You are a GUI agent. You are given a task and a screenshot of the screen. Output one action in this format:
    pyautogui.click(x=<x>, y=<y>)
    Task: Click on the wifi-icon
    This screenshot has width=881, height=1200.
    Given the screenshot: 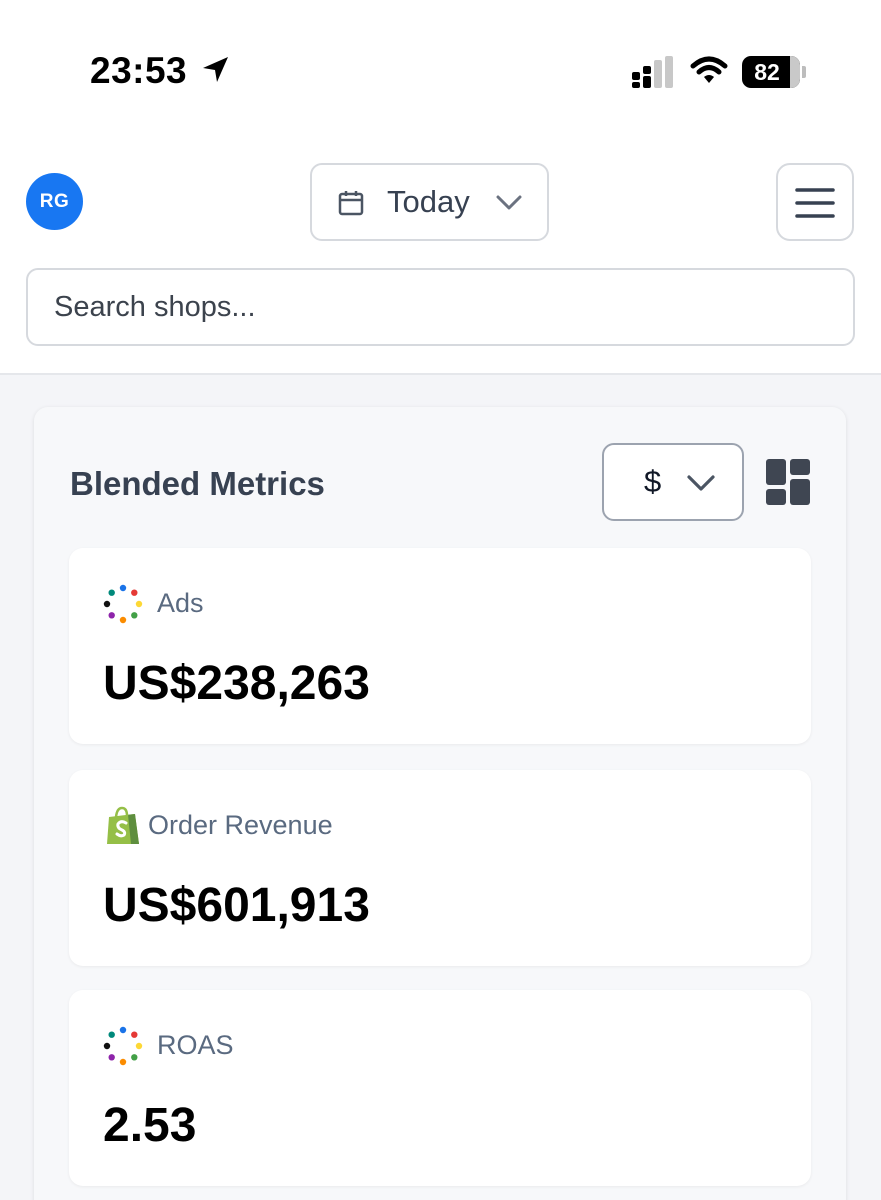 What is the action you would take?
    pyautogui.click(x=709, y=69)
    